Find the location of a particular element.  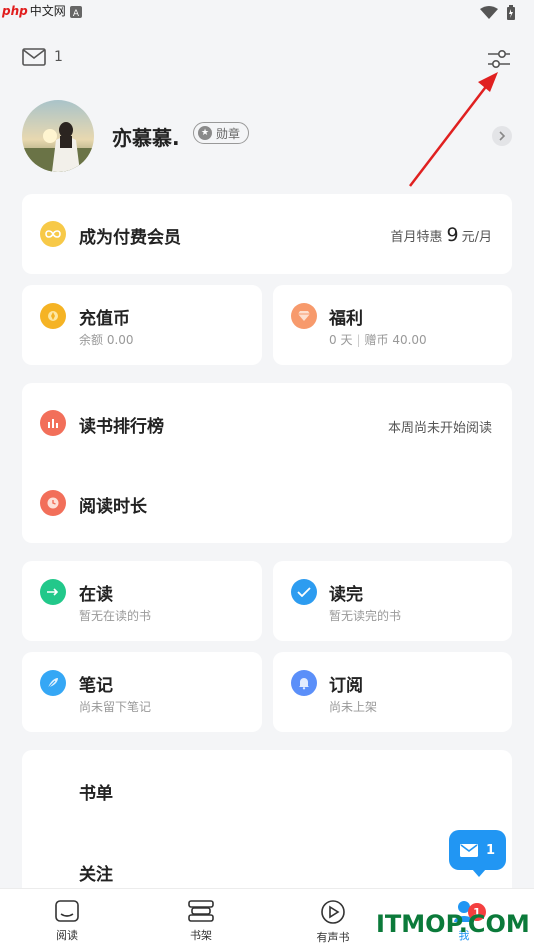

notification-icon: A is located at coordinates (76, 12).